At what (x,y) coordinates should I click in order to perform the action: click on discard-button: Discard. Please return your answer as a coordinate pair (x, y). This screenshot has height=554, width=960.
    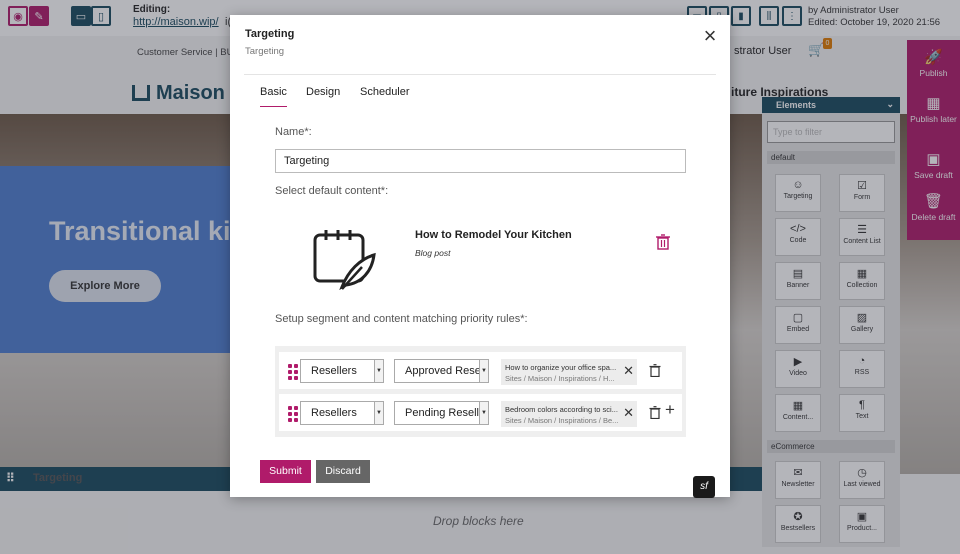
    Looking at the image, I should click on (343, 471).